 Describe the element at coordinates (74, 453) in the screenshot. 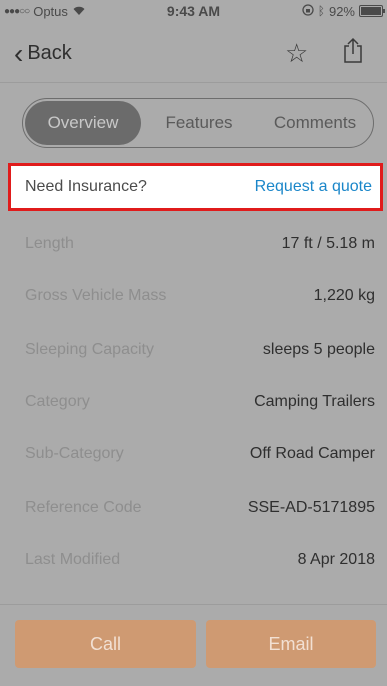

I see `detail-key: Sub-Category` at that location.